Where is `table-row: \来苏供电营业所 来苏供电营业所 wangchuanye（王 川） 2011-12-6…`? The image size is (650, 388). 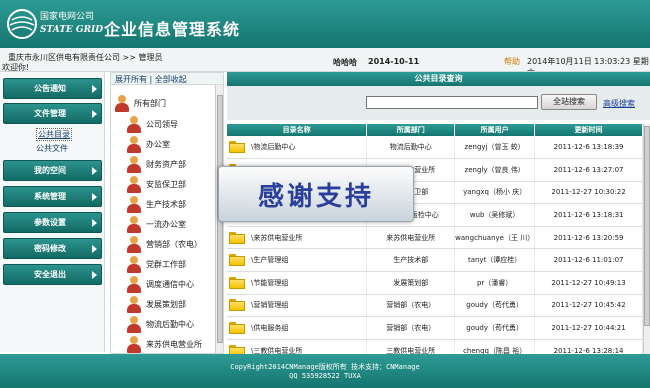
table-row: \来苏供电营业所 来苏供电营业所 wangchuanye（王 川） 2011-12-6… is located at coordinates (435, 238).